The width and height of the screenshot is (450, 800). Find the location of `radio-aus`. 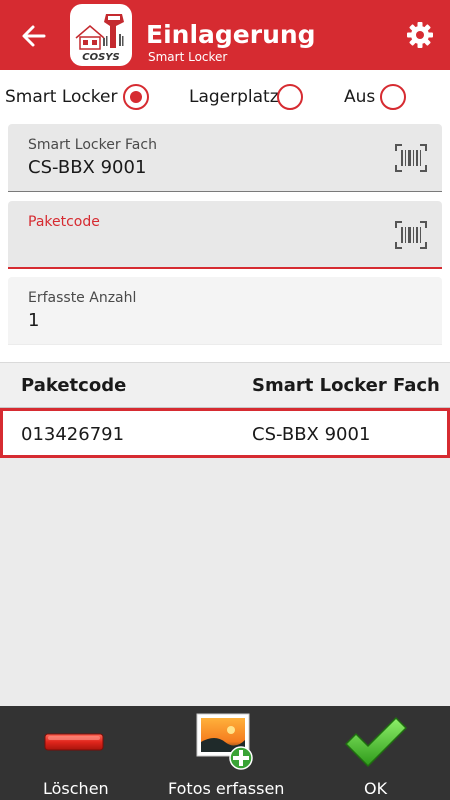

radio-aus is located at coordinates (393, 97).